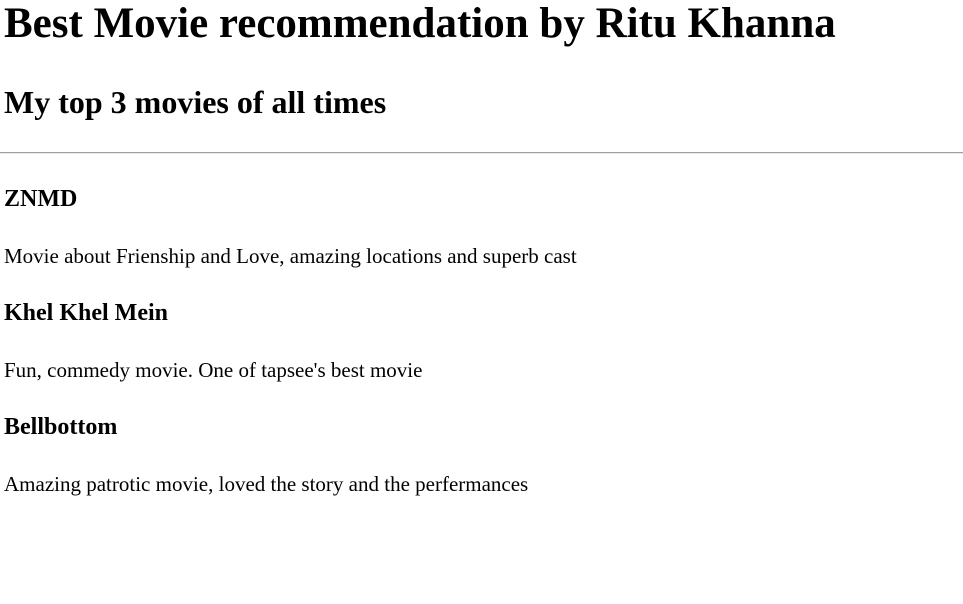 This screenshot has height=604, width=963. I want to click on page-subtitle: My top 3 movies of all times, so click(195, 102).